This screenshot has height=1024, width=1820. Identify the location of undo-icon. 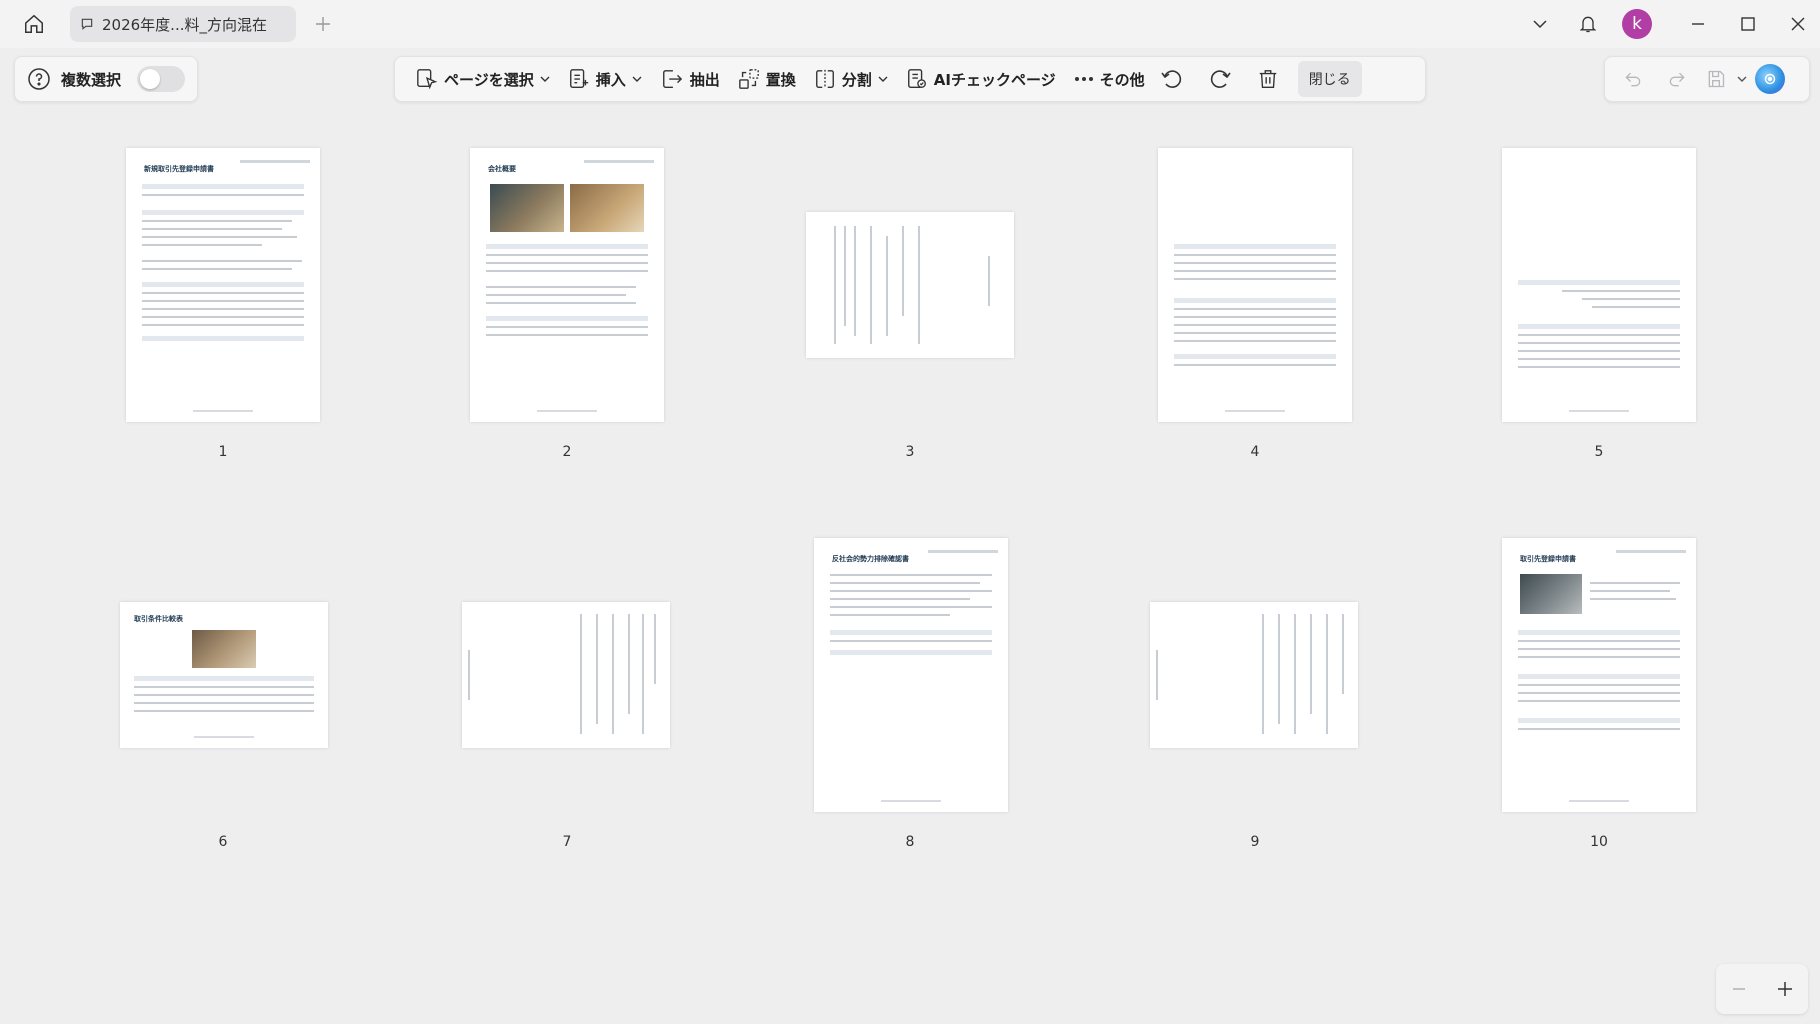
(1633, 79).